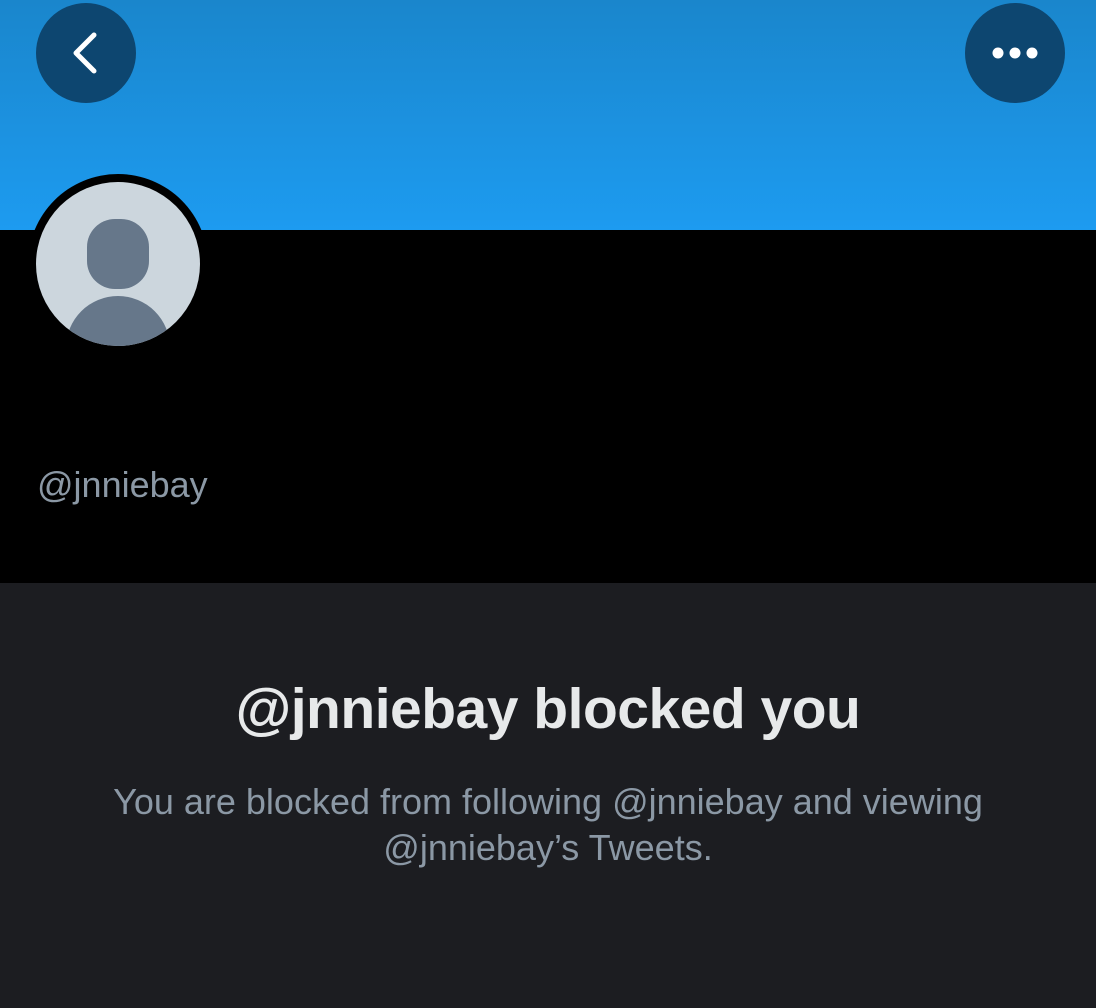  What do you see at coordinates (118, 282) in the screenshot?
I see `default-avatar-icon` at bounding box center [118, 282].